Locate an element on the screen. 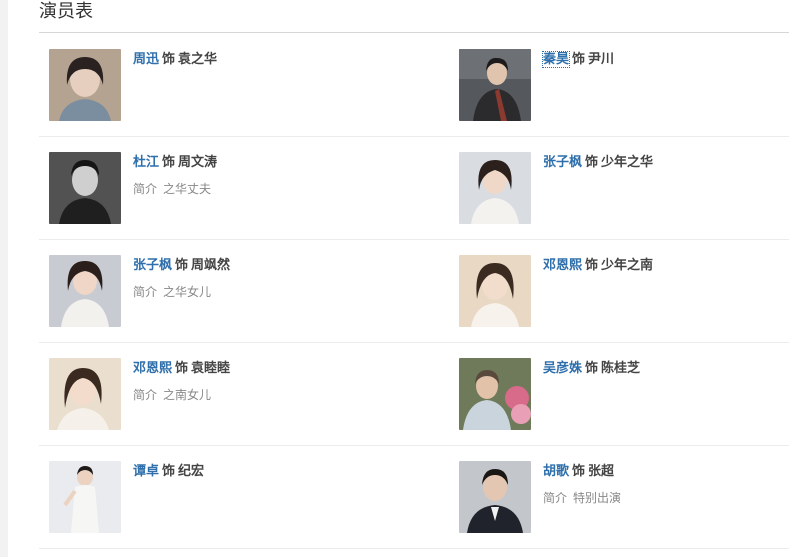  cast-item: 胡歌饰张超 简介 特别出演 is located at coordinates (624, 501).